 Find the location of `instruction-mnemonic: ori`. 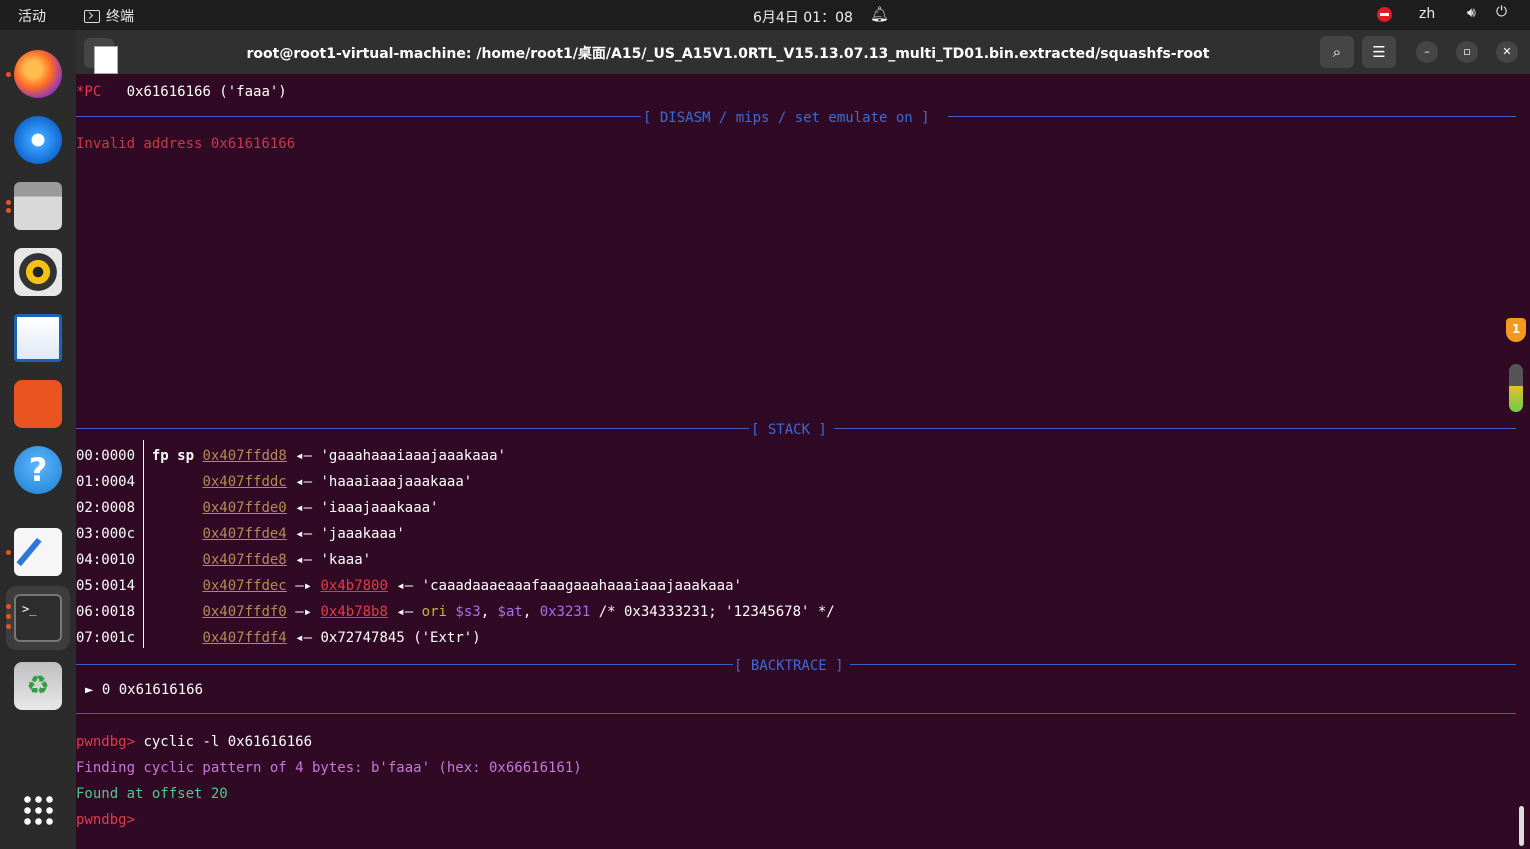

instruction-mnemonic: ori is located at coordinates (434, 612).